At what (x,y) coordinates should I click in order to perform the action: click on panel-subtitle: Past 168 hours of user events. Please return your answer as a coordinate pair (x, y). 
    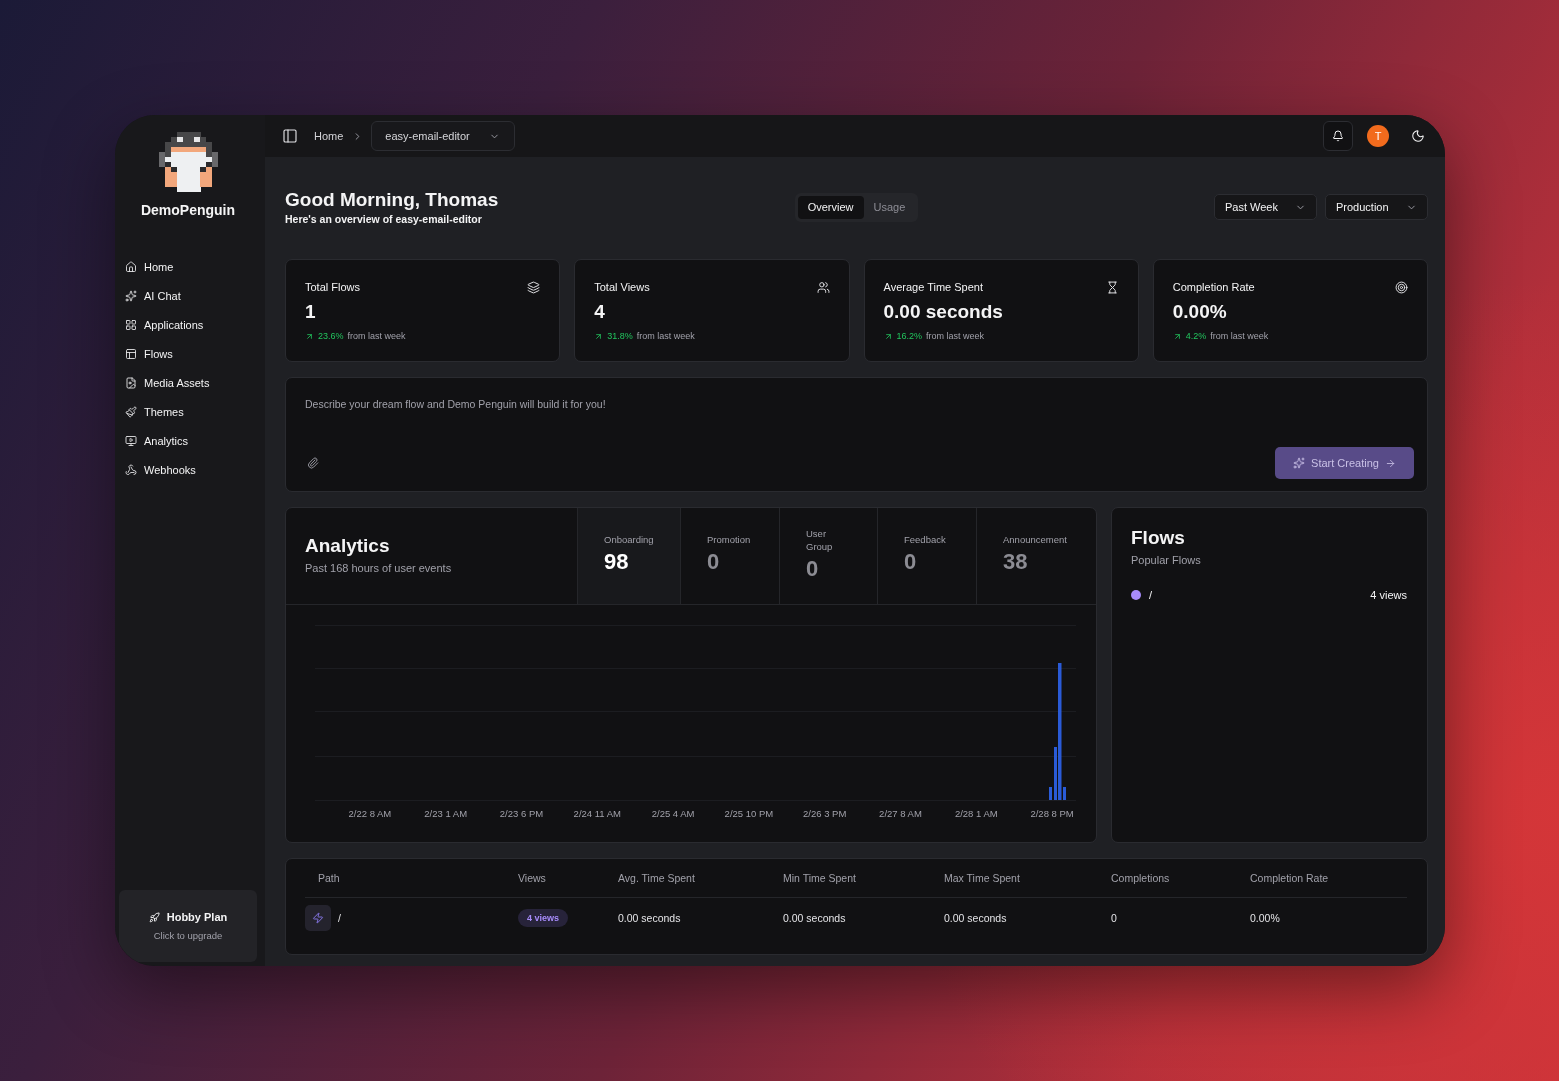
    Looking at the image, I should click on (378, 568).